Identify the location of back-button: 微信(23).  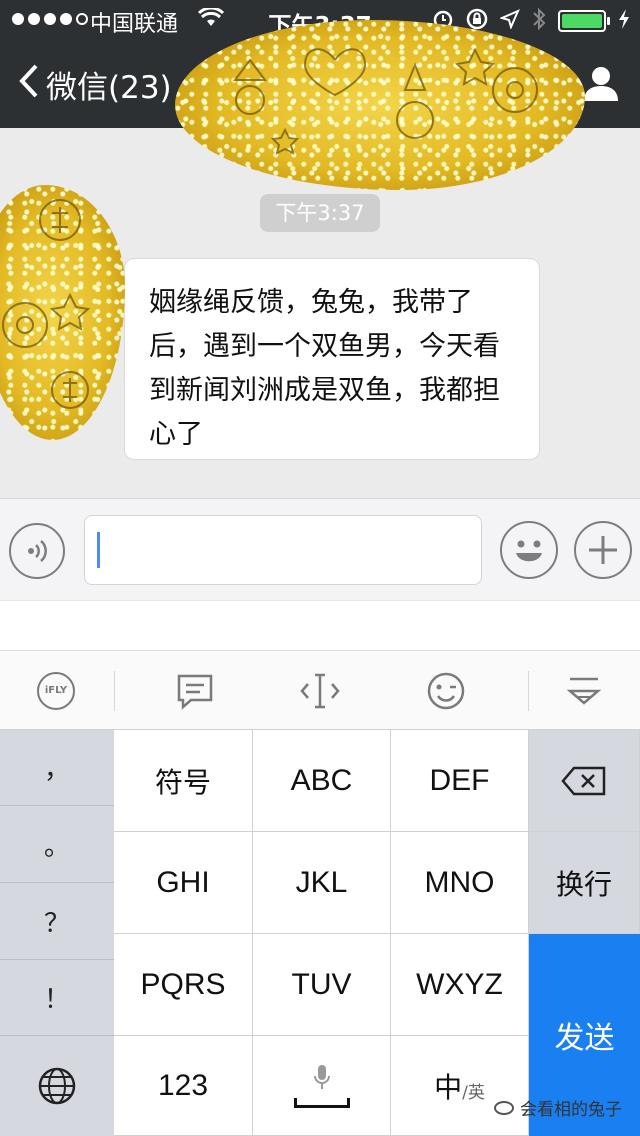
(95, 84).